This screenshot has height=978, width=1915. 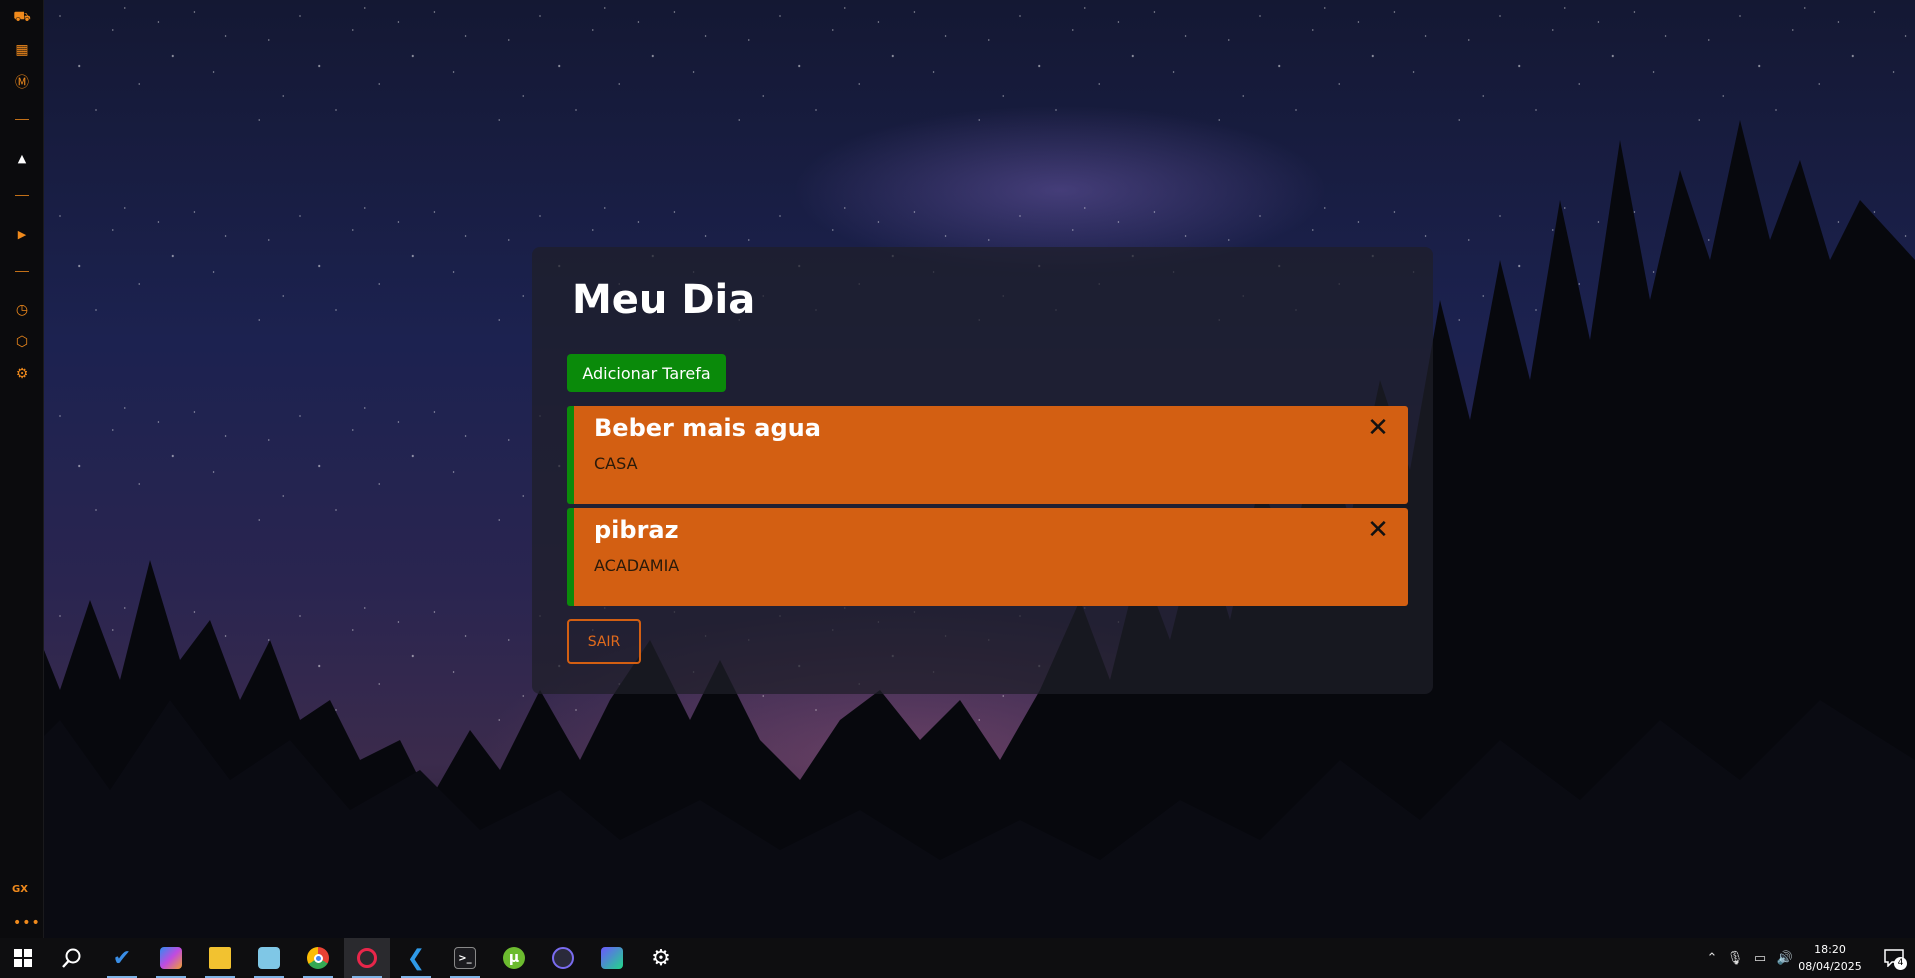 I want to click on task-item: Beber mais agua CASA ✕, so click(x=987, y=455).